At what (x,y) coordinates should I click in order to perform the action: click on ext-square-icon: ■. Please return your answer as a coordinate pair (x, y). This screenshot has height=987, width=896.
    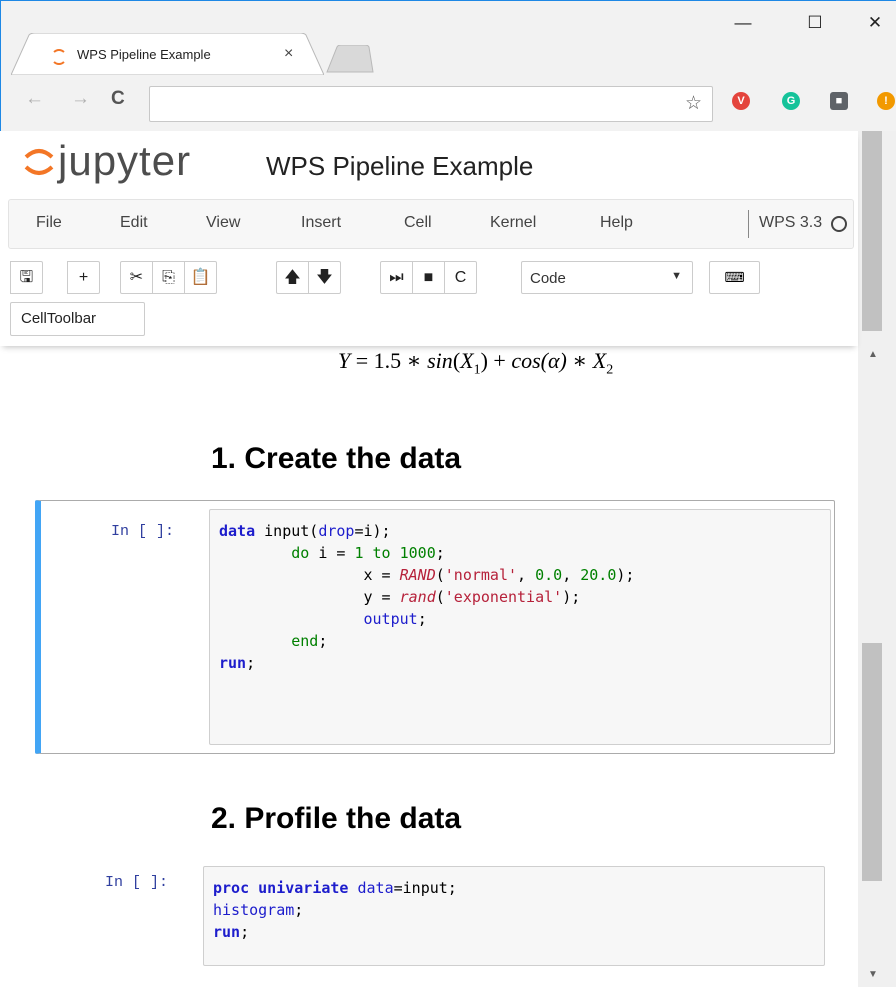
    Looking at the image, I should click on (839, 101).